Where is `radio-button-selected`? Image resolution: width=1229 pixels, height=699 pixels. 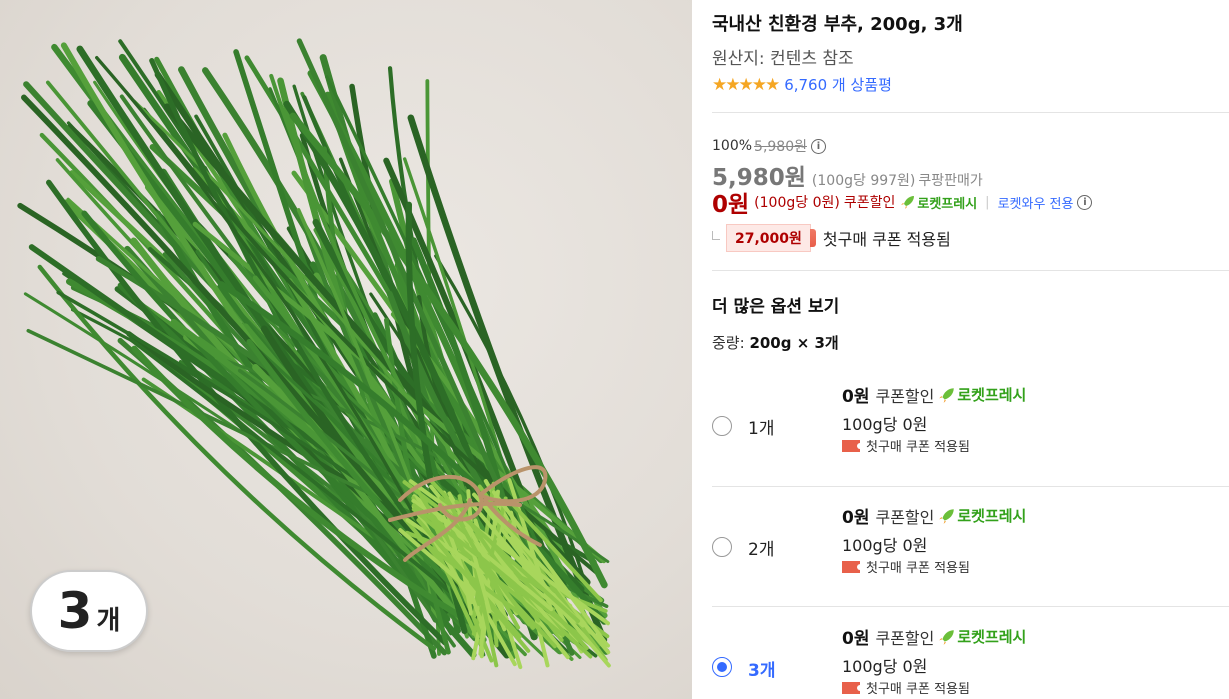 radio-button-selected is located at coordinates (722, 667).